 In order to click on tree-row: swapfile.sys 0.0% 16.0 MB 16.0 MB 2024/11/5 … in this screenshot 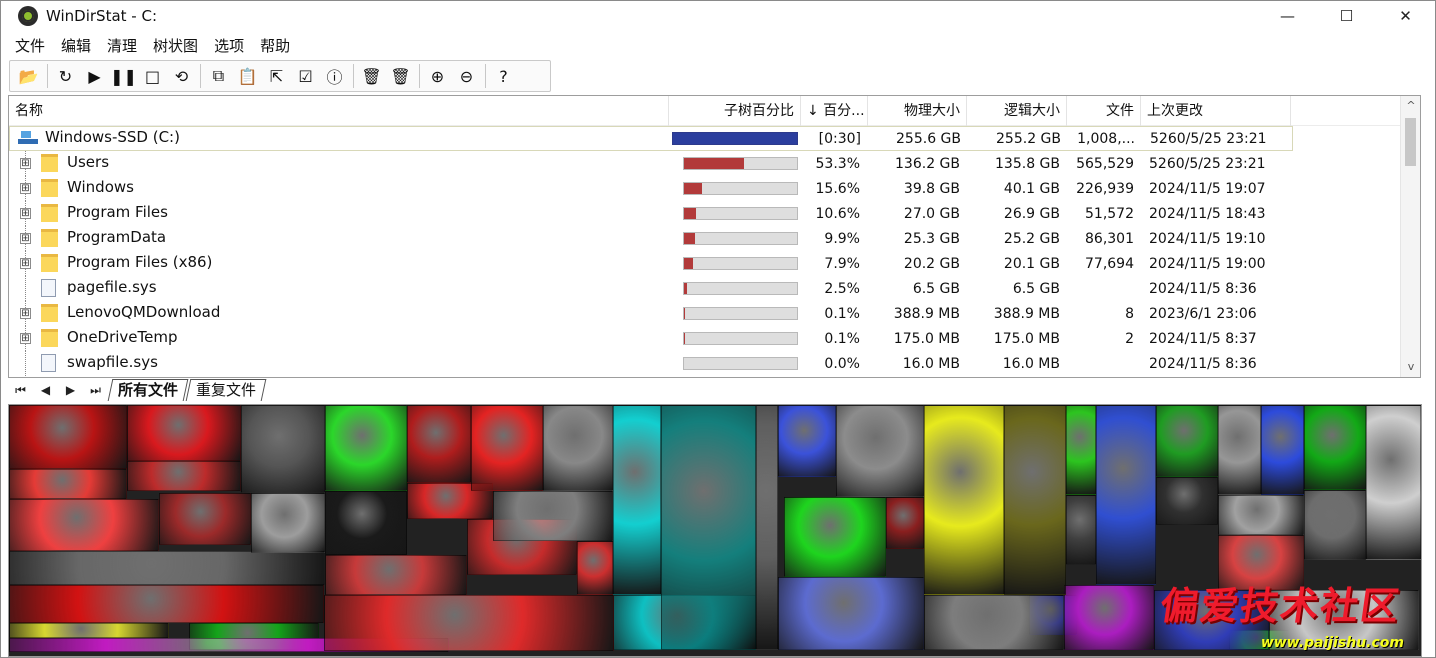, I will do `click(705, 363)`.